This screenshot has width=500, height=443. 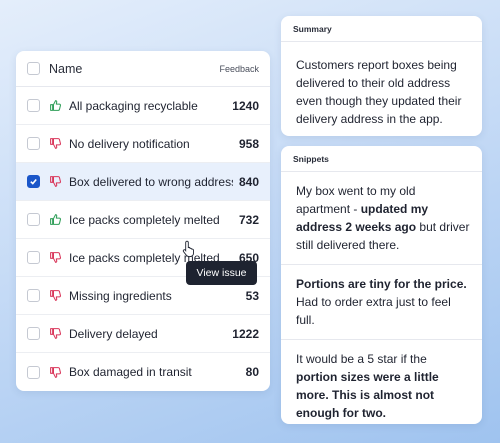 What do you see at coordinates (130, 372) in the screenshot?
I see `row-label: Box damaged in transit` at bounding box center [130, 372].